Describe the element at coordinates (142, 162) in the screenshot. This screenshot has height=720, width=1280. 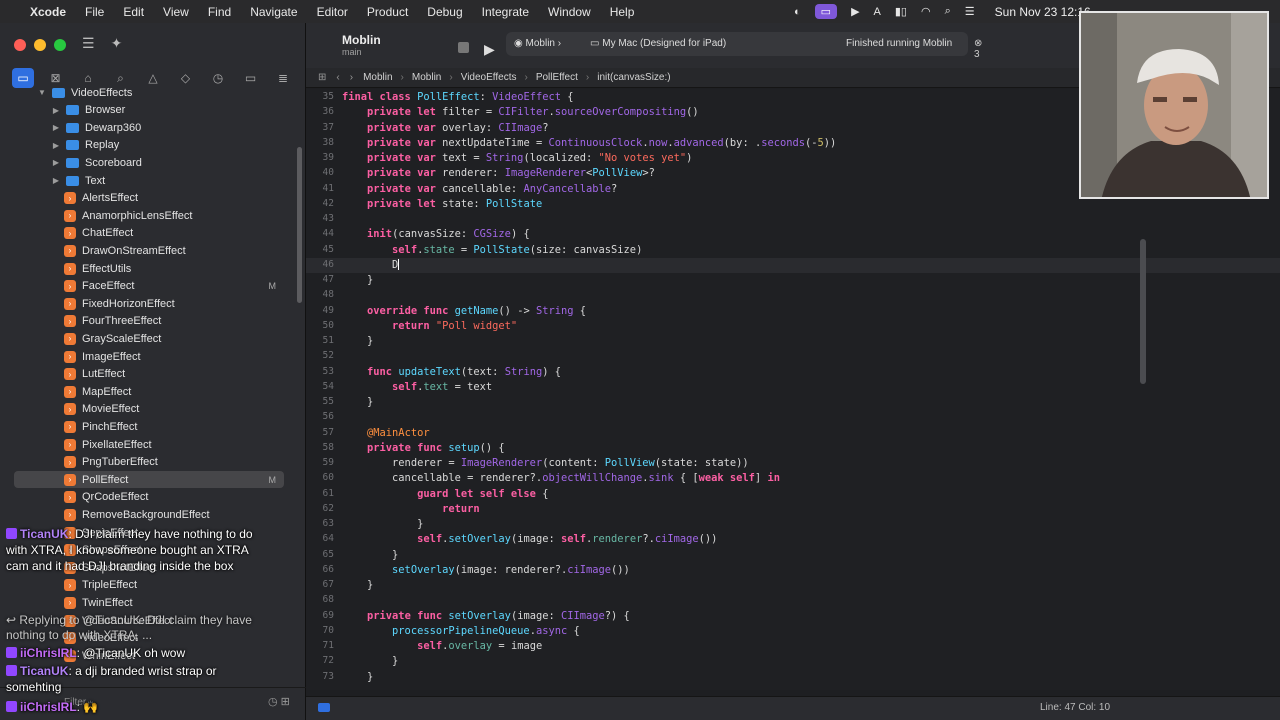
I see `tree-item: ▶ Scoreboard` at that location.